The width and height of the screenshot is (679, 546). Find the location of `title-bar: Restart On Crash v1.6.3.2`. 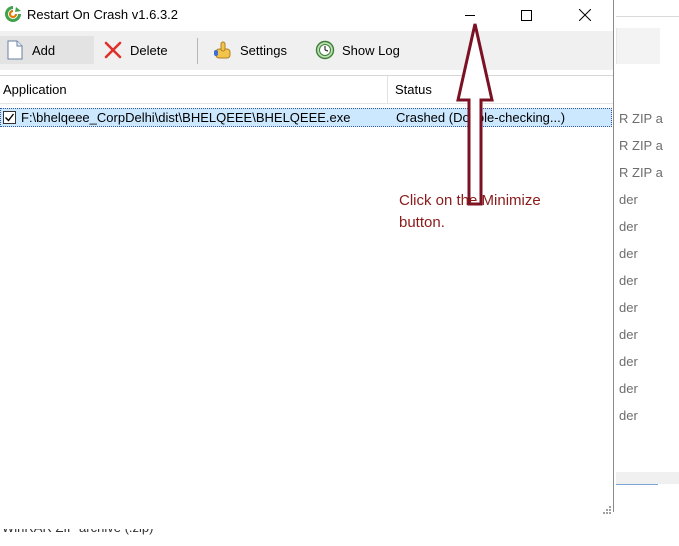

title-bar: Restart On Crash v1.6.3.2 is located at coordinates (306, 15).